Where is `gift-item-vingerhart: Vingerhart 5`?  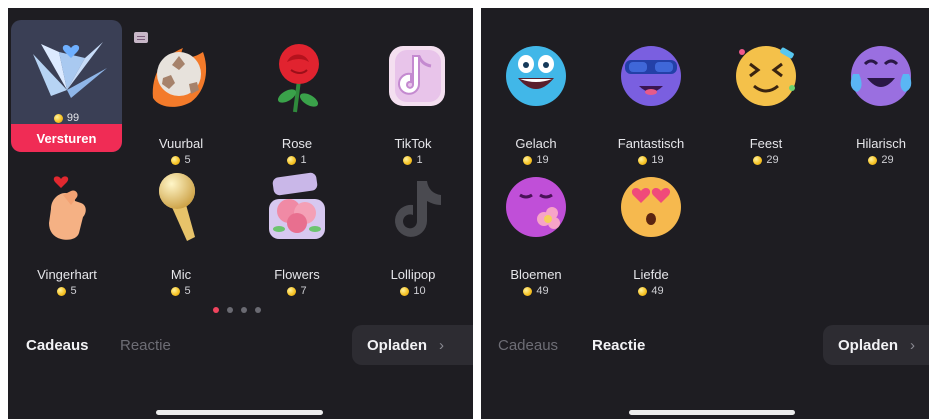 gift-item-vingerhart: Vingerhart 5 is located at coordinates (67, 232).